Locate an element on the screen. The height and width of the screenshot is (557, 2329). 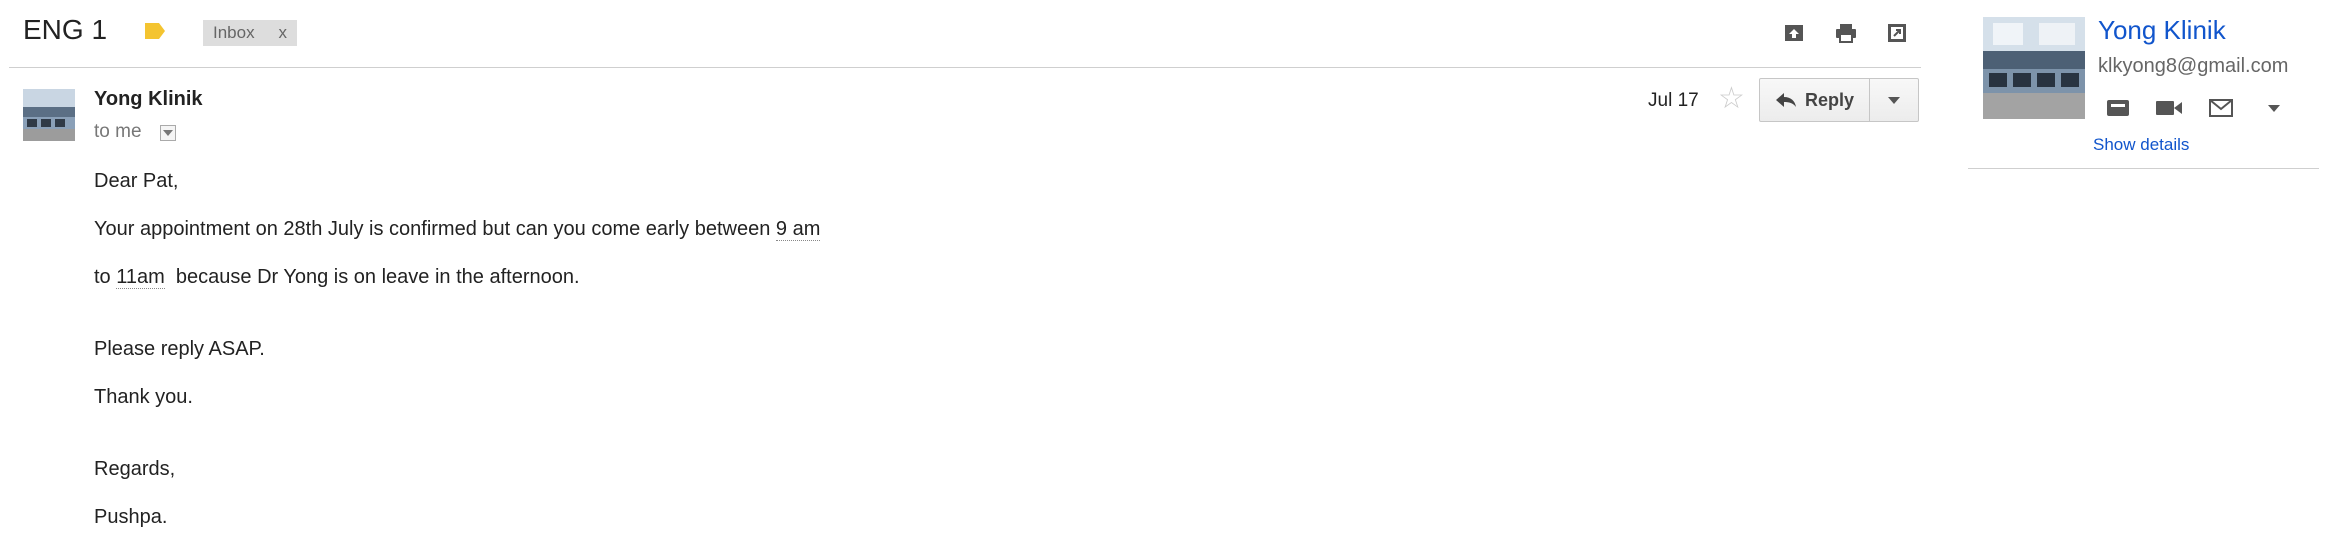
label-chip-text: Inbox is located at coordinates (234, 32).